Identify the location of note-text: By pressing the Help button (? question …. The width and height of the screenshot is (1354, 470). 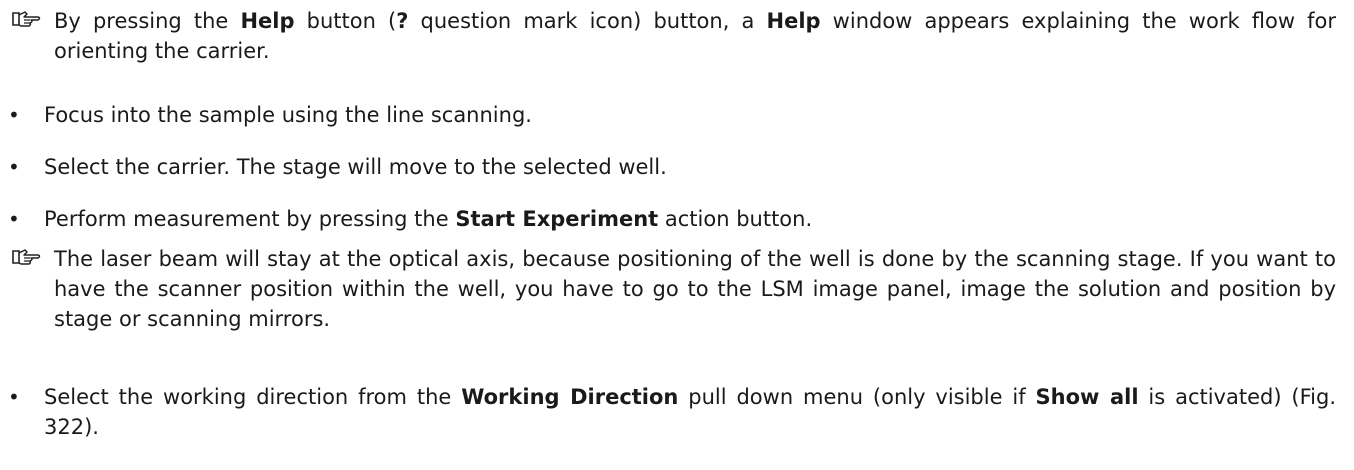
(695, 36).